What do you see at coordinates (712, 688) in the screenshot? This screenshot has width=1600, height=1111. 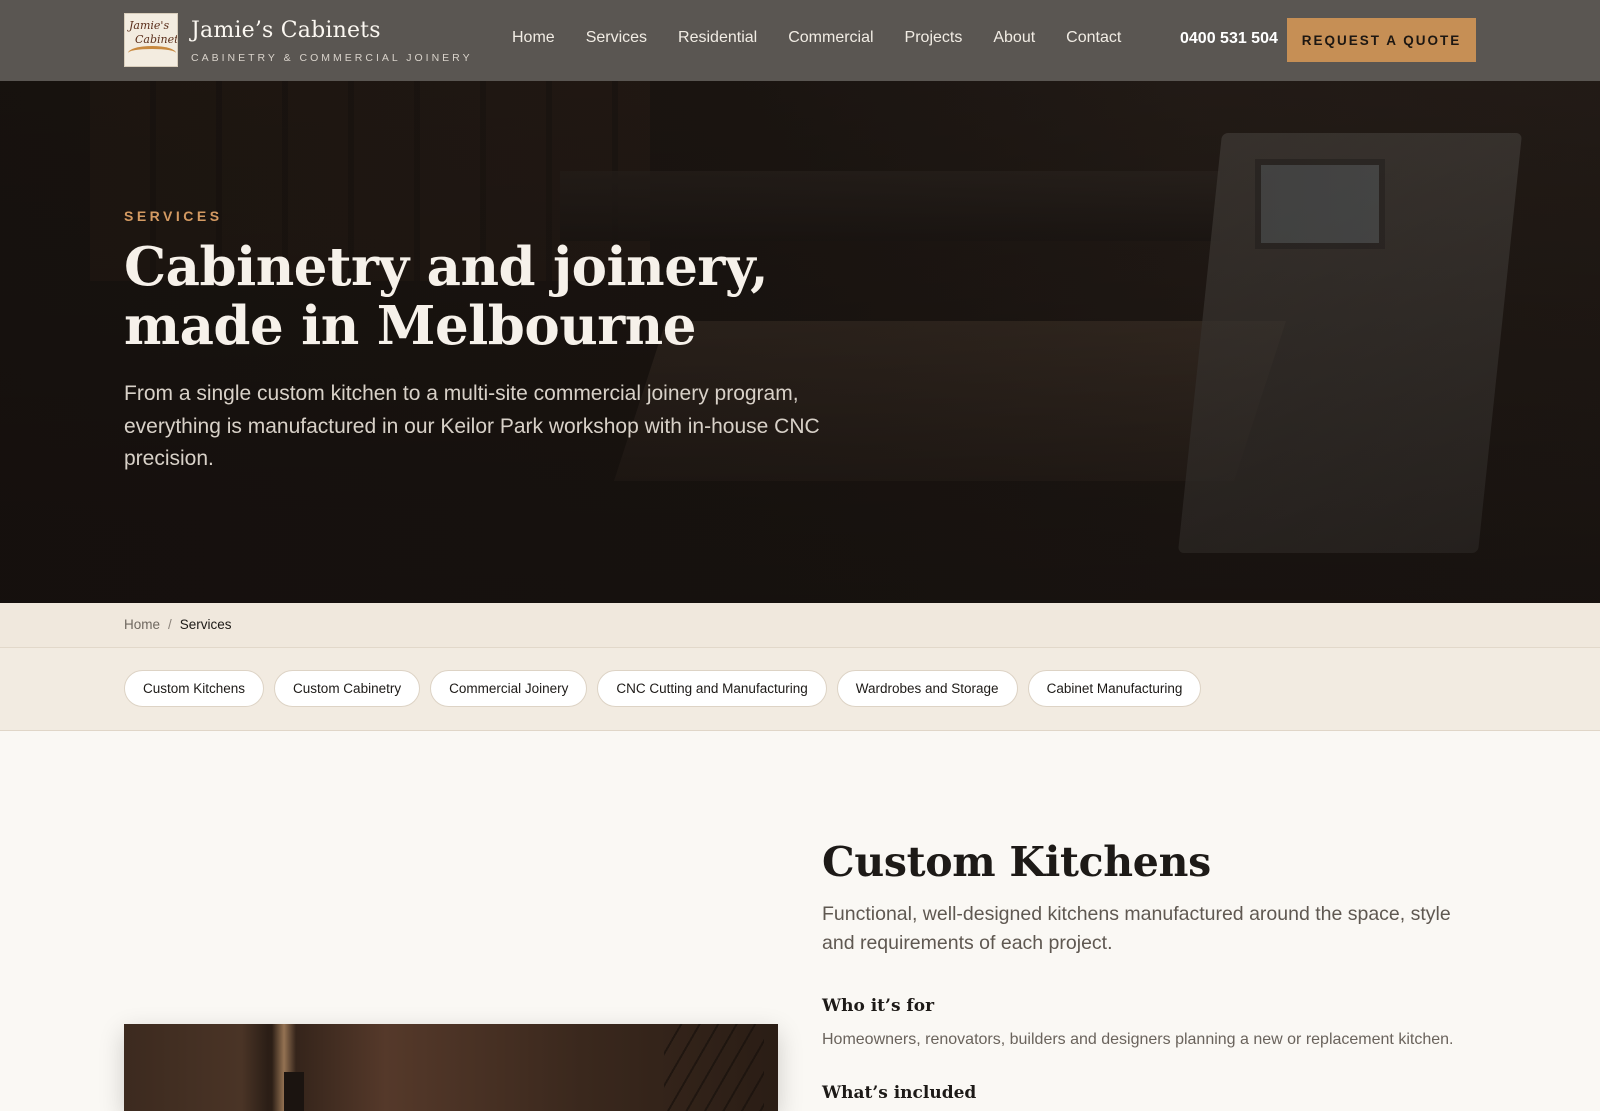 I see `pill-cnc-cutting: CNC Cutting and Manufacturing` at bounding box center [712, 688].